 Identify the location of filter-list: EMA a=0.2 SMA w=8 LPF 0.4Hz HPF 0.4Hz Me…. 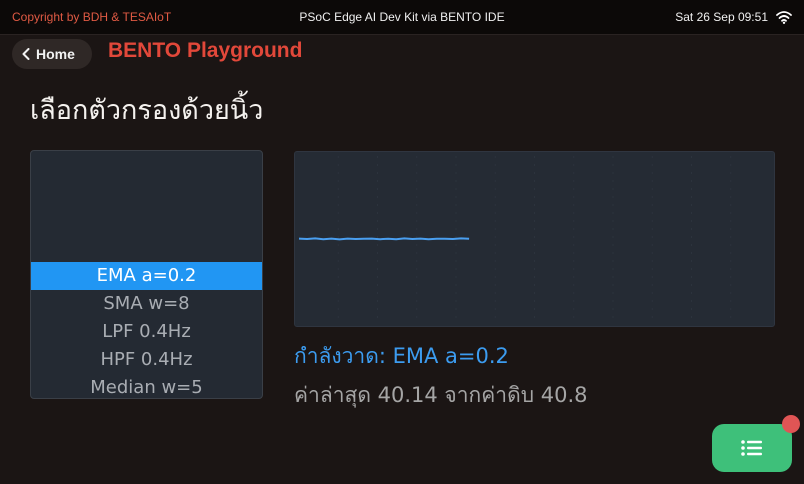
(146, 274).